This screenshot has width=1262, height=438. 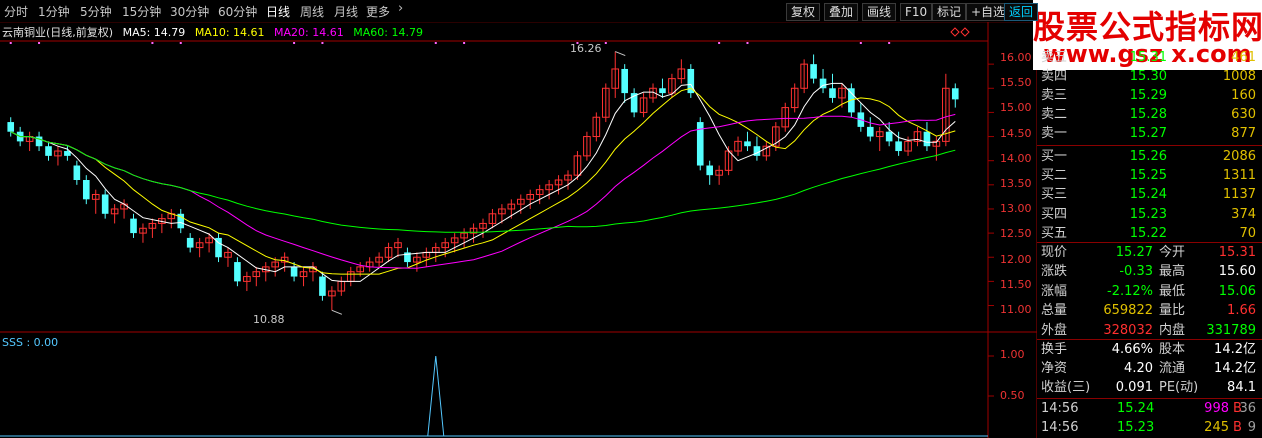 I want to click on ask-label: 卖五, so click(x=1054, y=57).